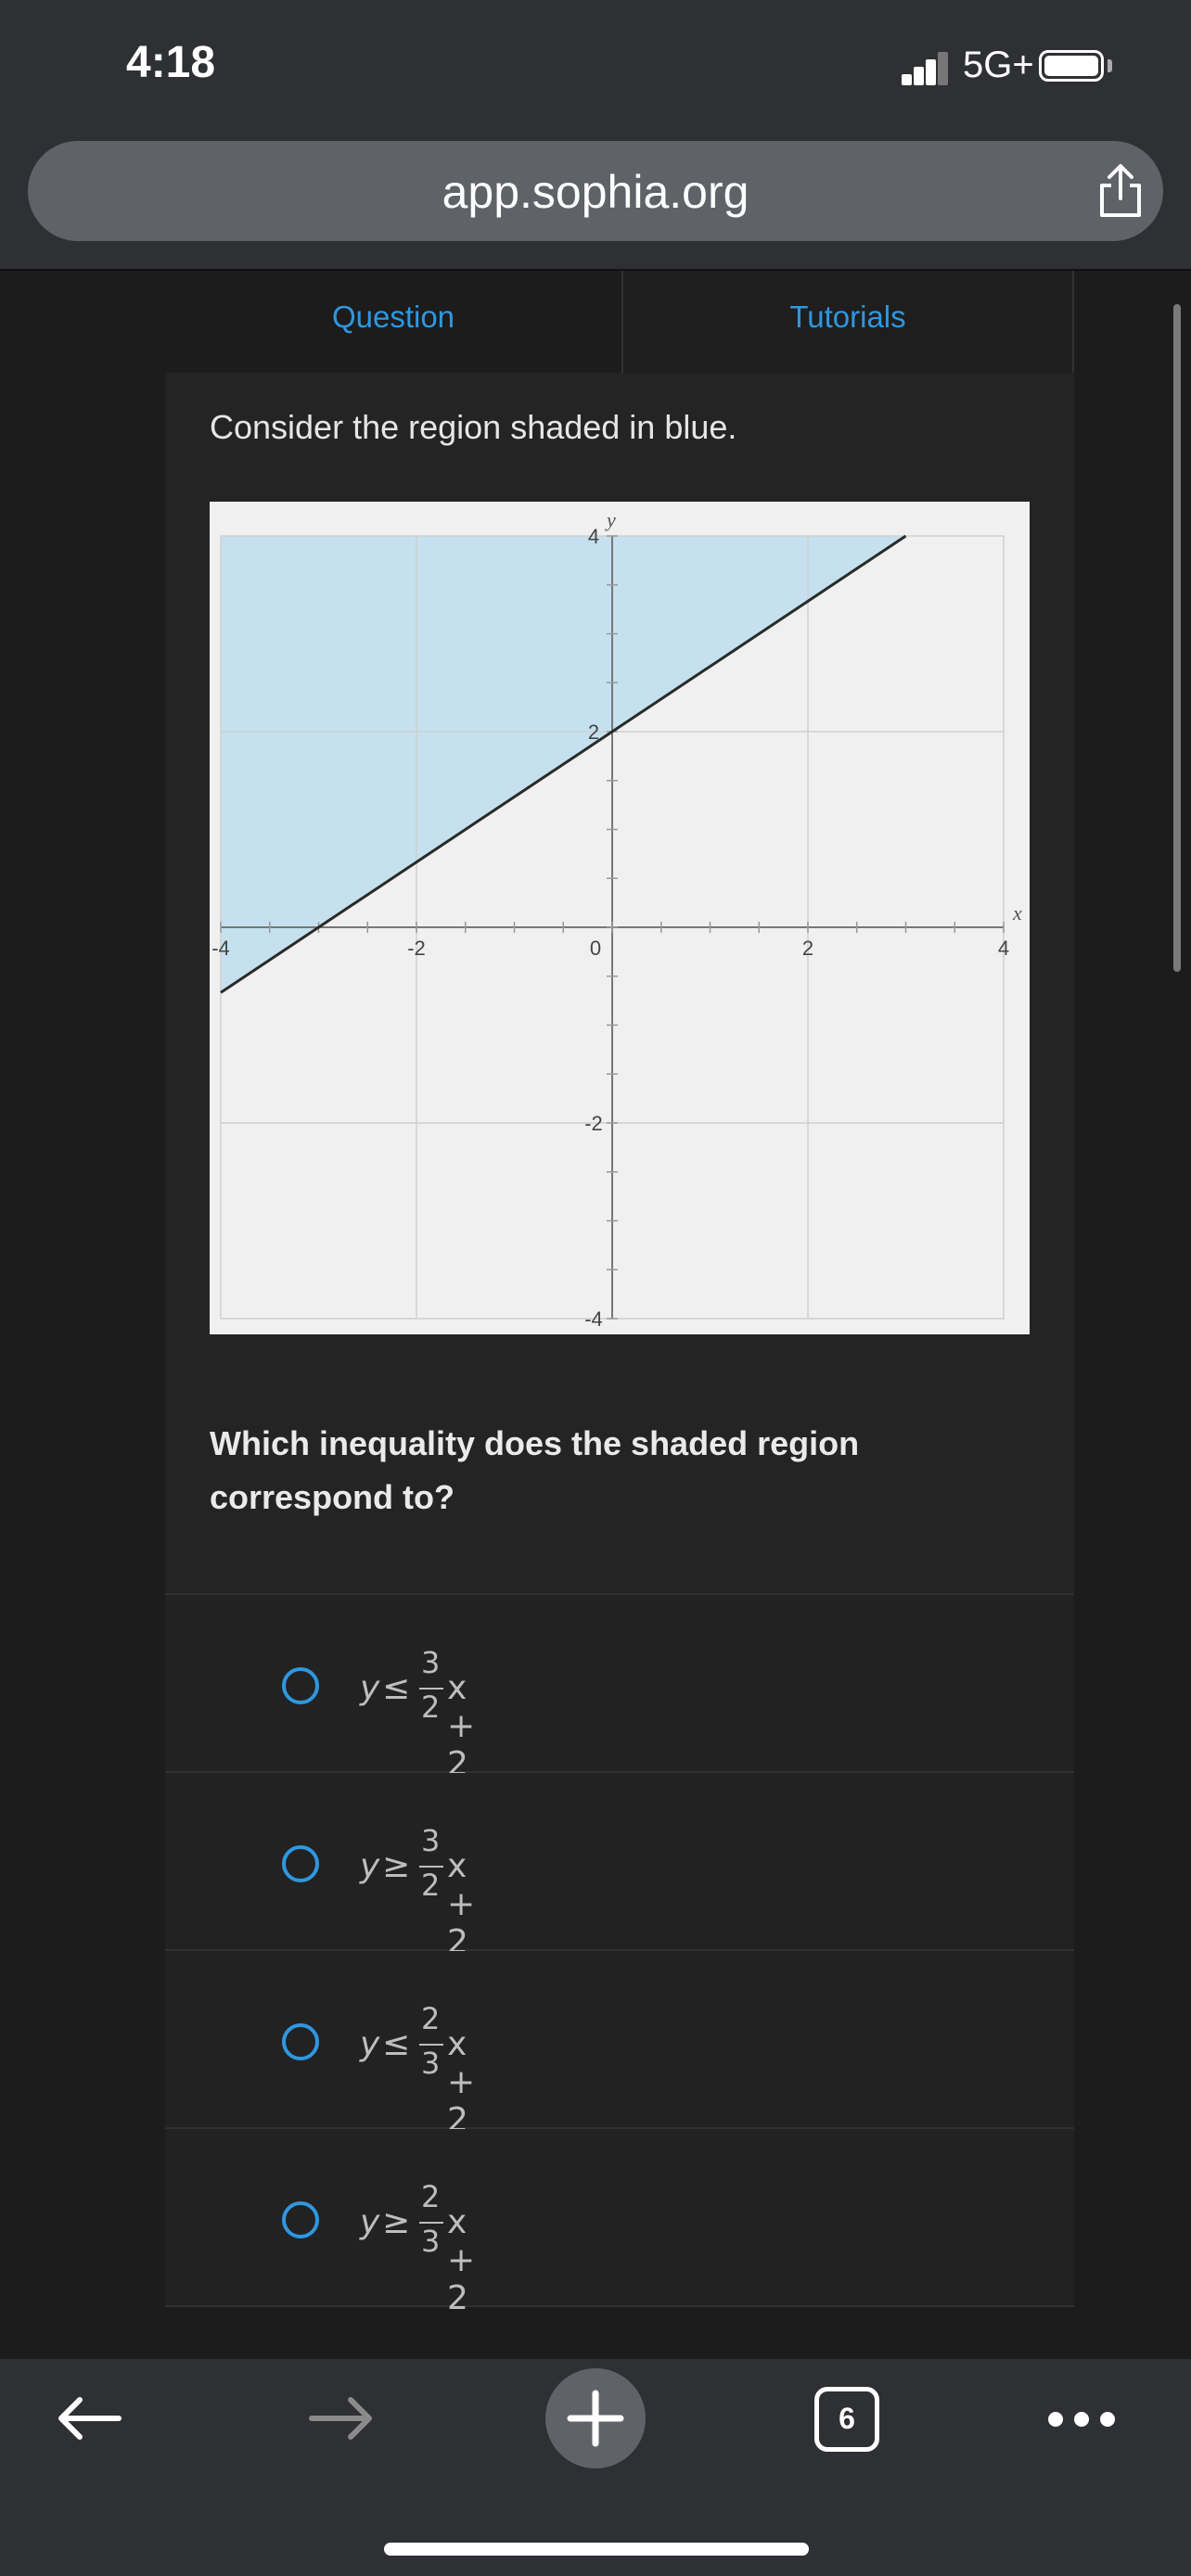 The height and width of the screenshot is (2576, 1191). What do you see at coordinates (473, 427) in the screenshot?
I see `question-prompt: Consider the region shaded in blue.` at bounding box center [473, 427].